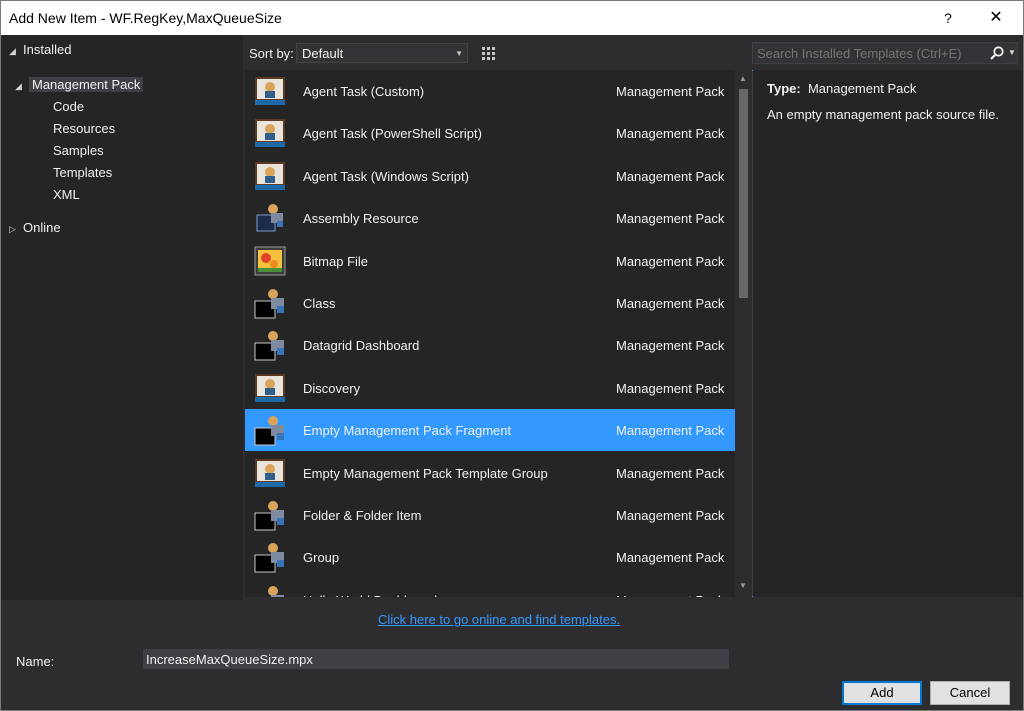  I want to click on add-button: Add, so click(882, 693).